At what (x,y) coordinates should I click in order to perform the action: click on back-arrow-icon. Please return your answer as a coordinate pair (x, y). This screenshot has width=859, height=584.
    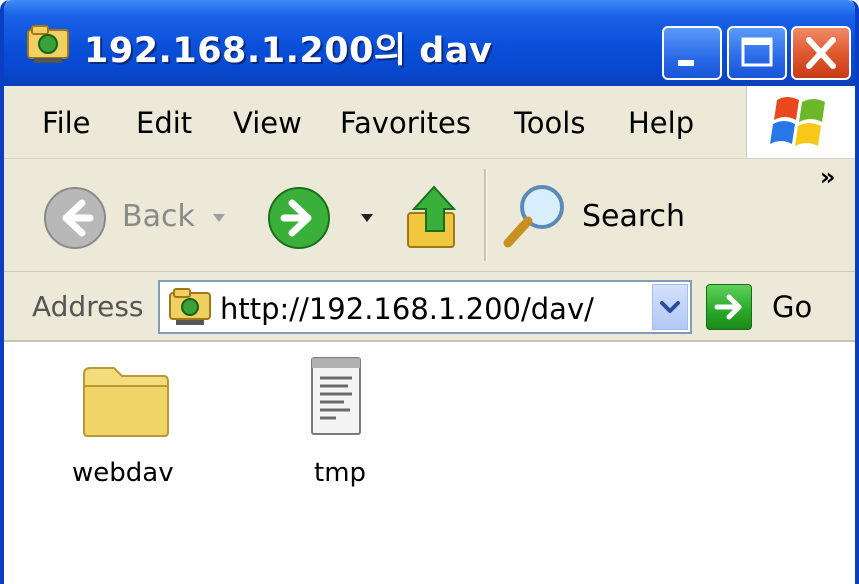
    Looking at the image, I should click on (75, 218).